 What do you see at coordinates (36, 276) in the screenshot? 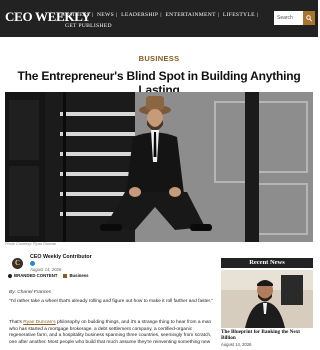
I see `branded-content-badge: BRANDED CONTENT` at bounding box center [36, 276].